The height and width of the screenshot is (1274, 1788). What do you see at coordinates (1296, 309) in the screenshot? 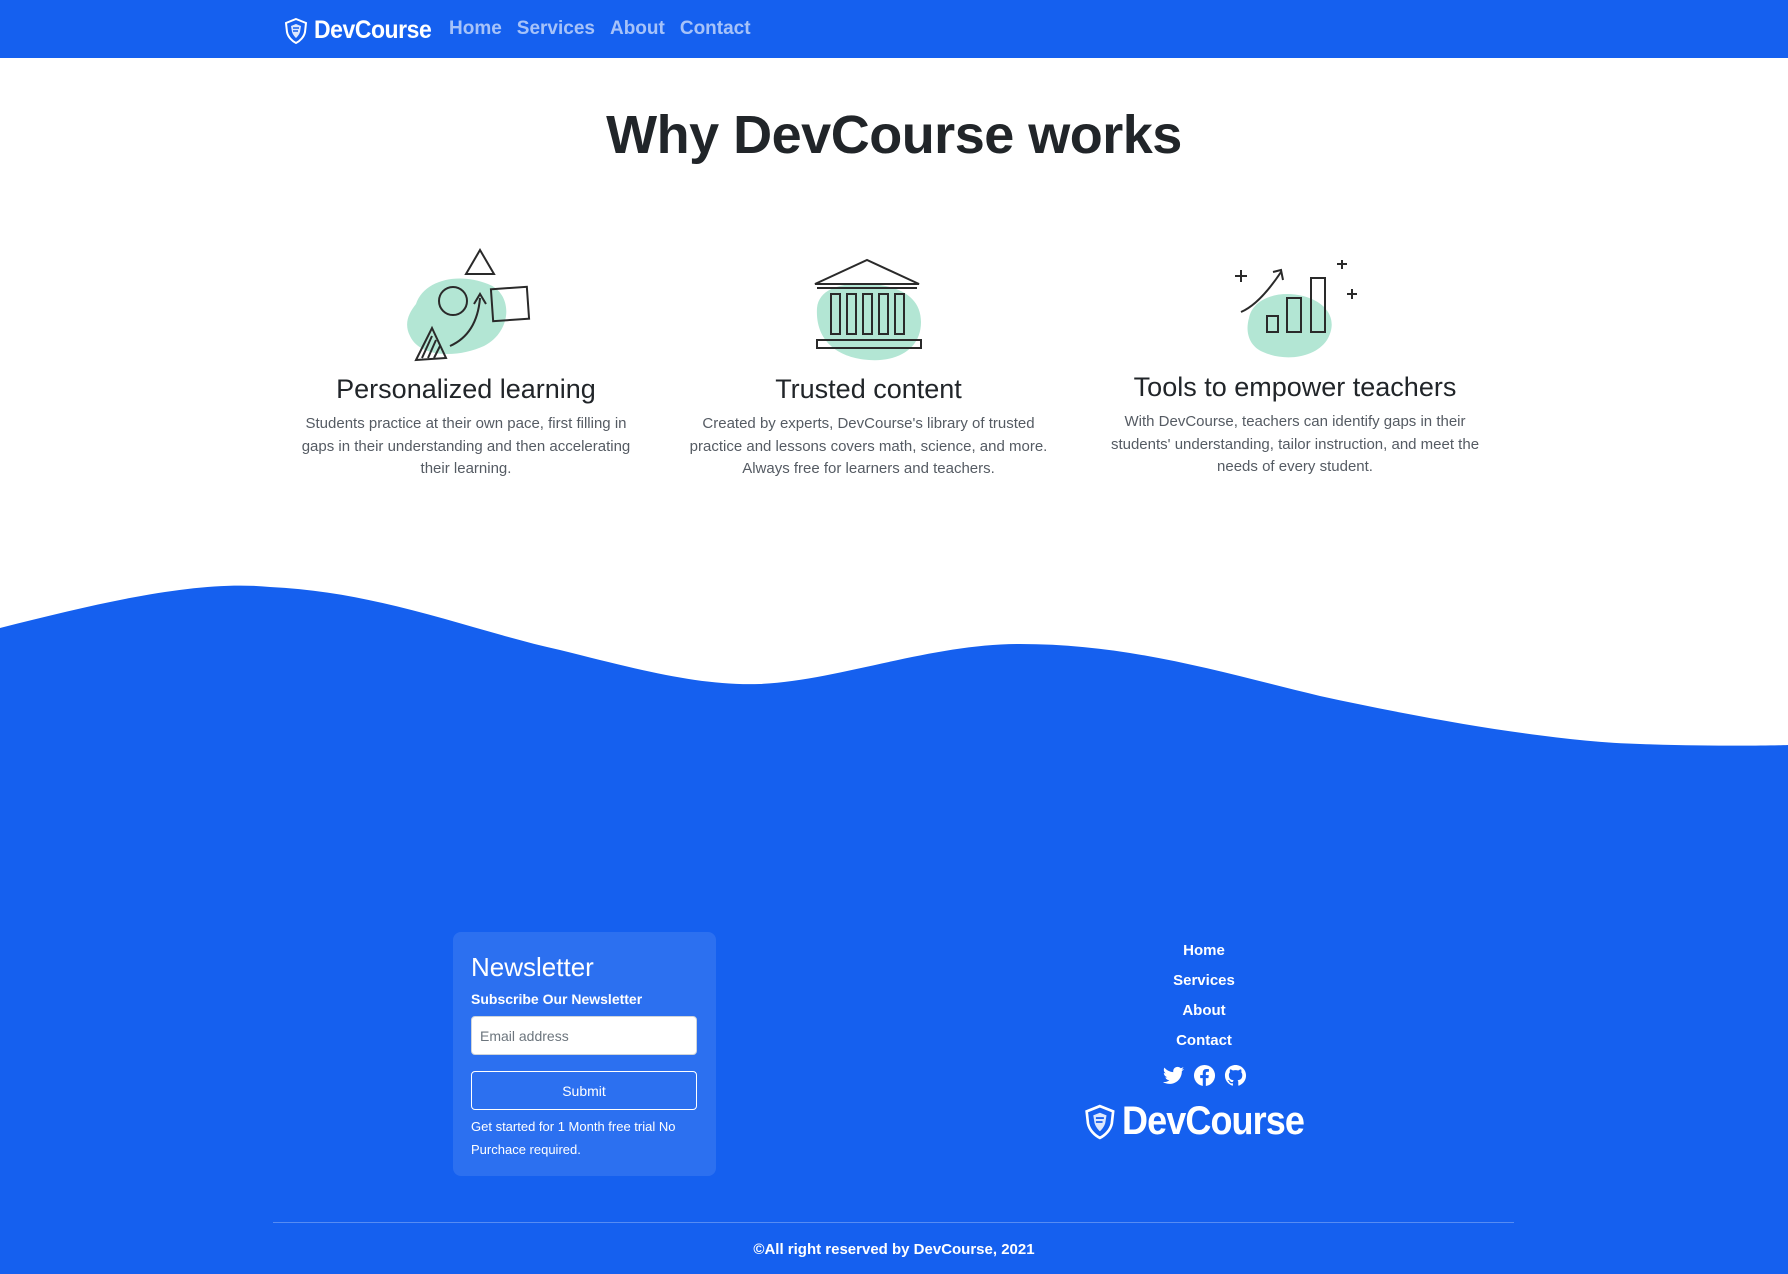
I see `growth-bar-chart-illustration-icon` at bounding box center [1296, 309].